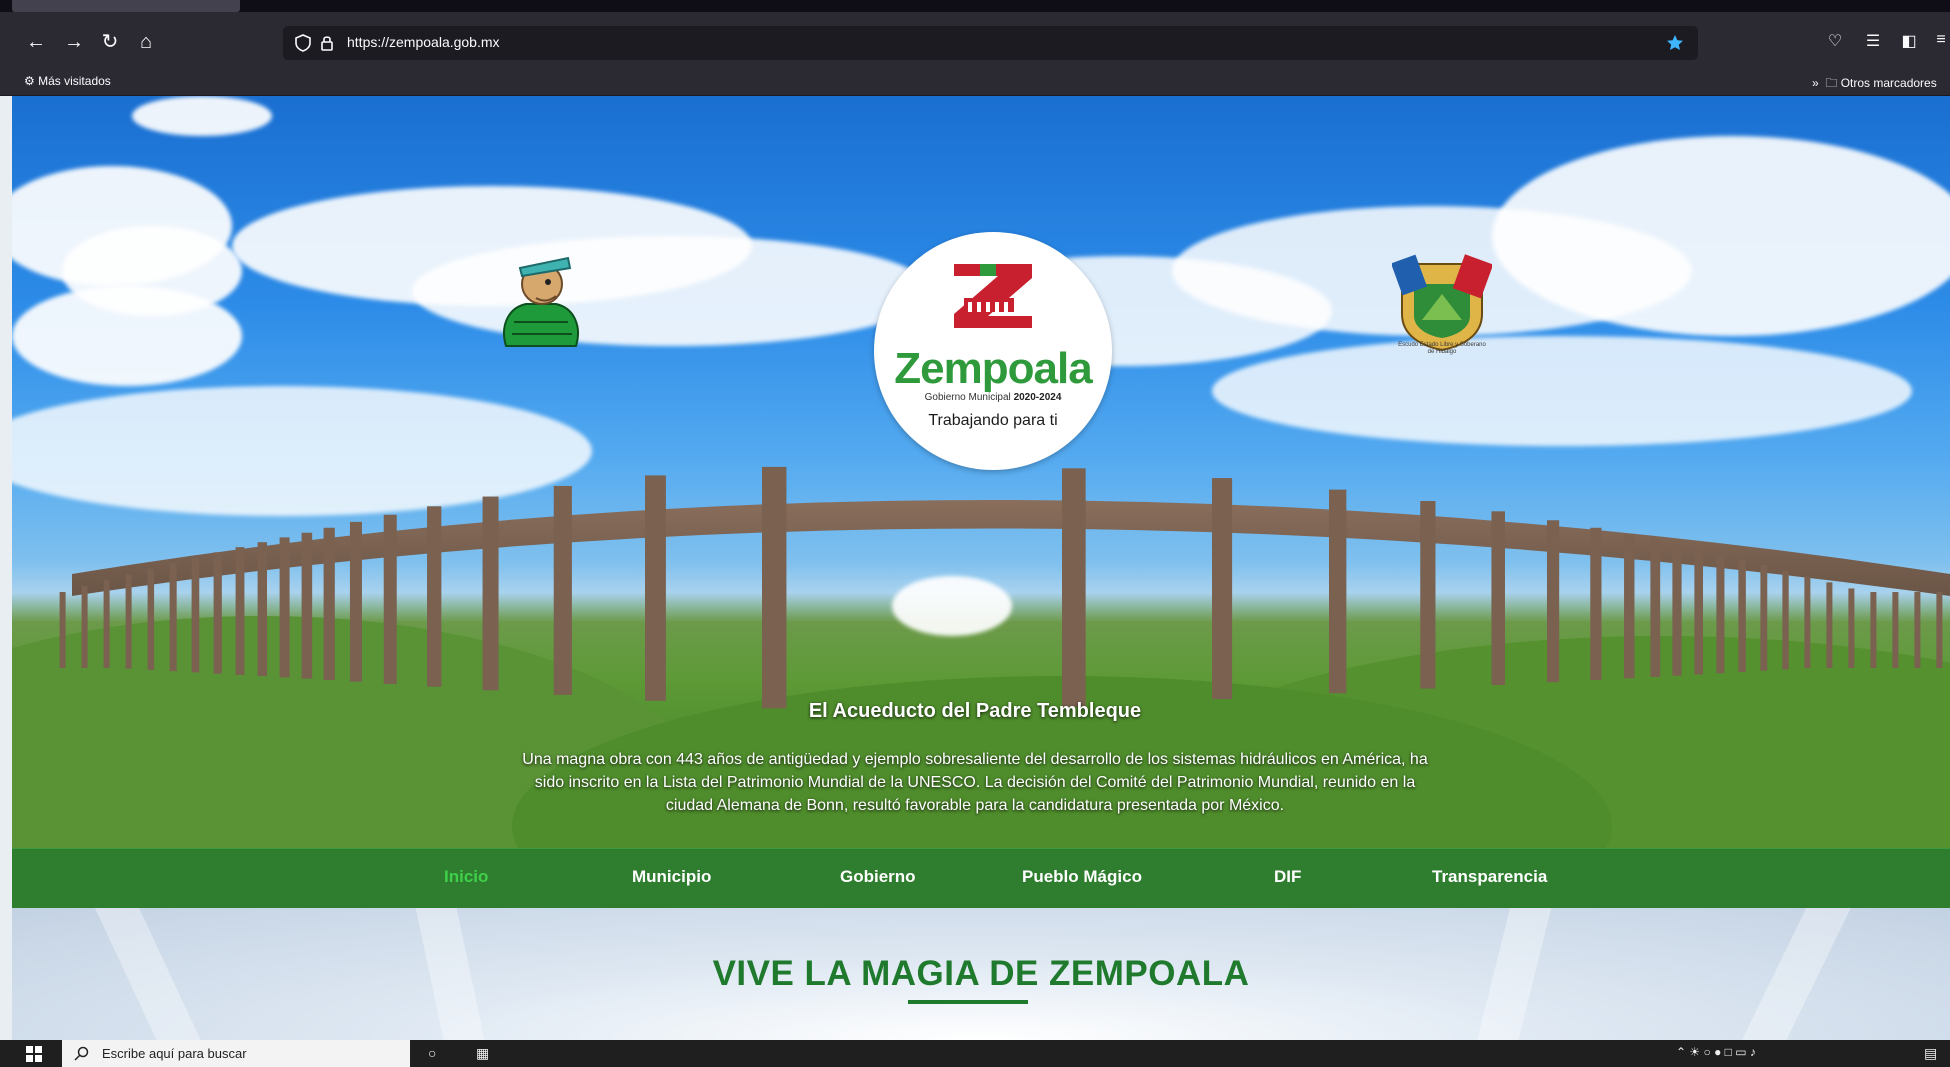 Image resolution: width=1950 pixels, height=1067 pixels. I want to click on nav-item-municipio: Municipio, so click(671, 877).